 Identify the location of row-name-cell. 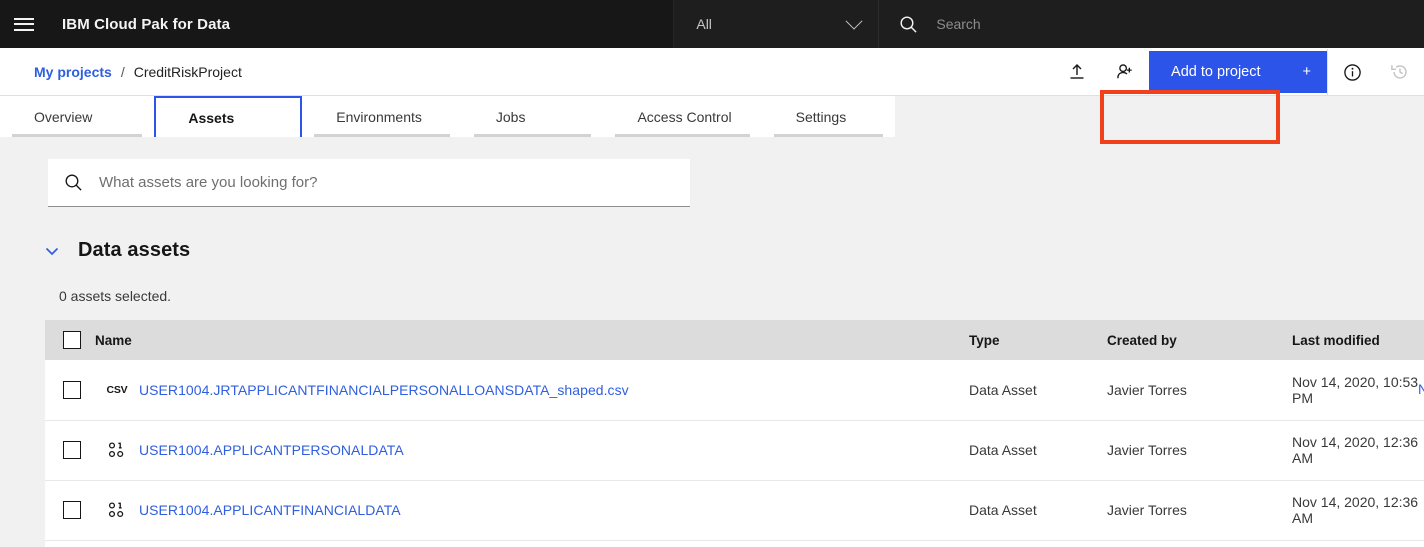
(532, 543).